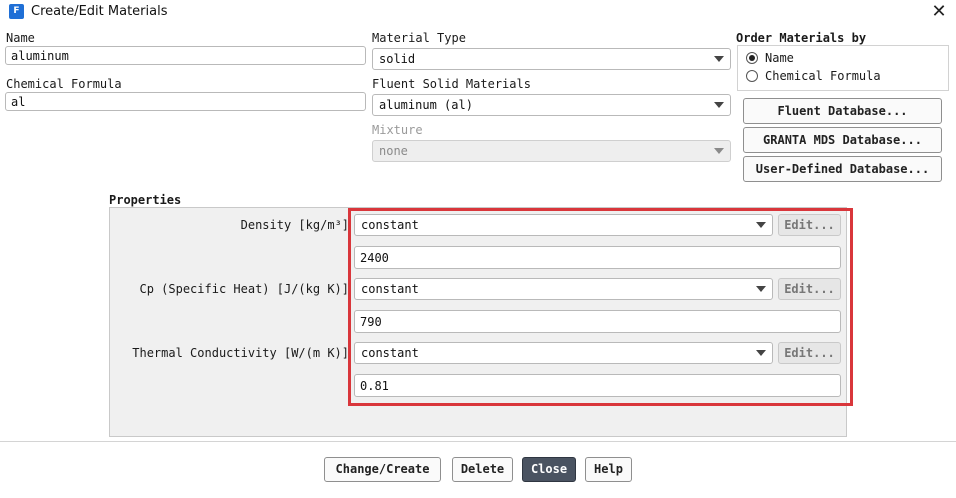  Describe the element at coordinates (551, 105) in the screenshot. I see `fluent-solid-materials-dropdown: aluminum (al)` at that location.